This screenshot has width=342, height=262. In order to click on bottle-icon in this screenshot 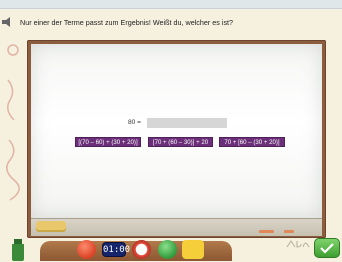, I will do `click(18, 250)`.